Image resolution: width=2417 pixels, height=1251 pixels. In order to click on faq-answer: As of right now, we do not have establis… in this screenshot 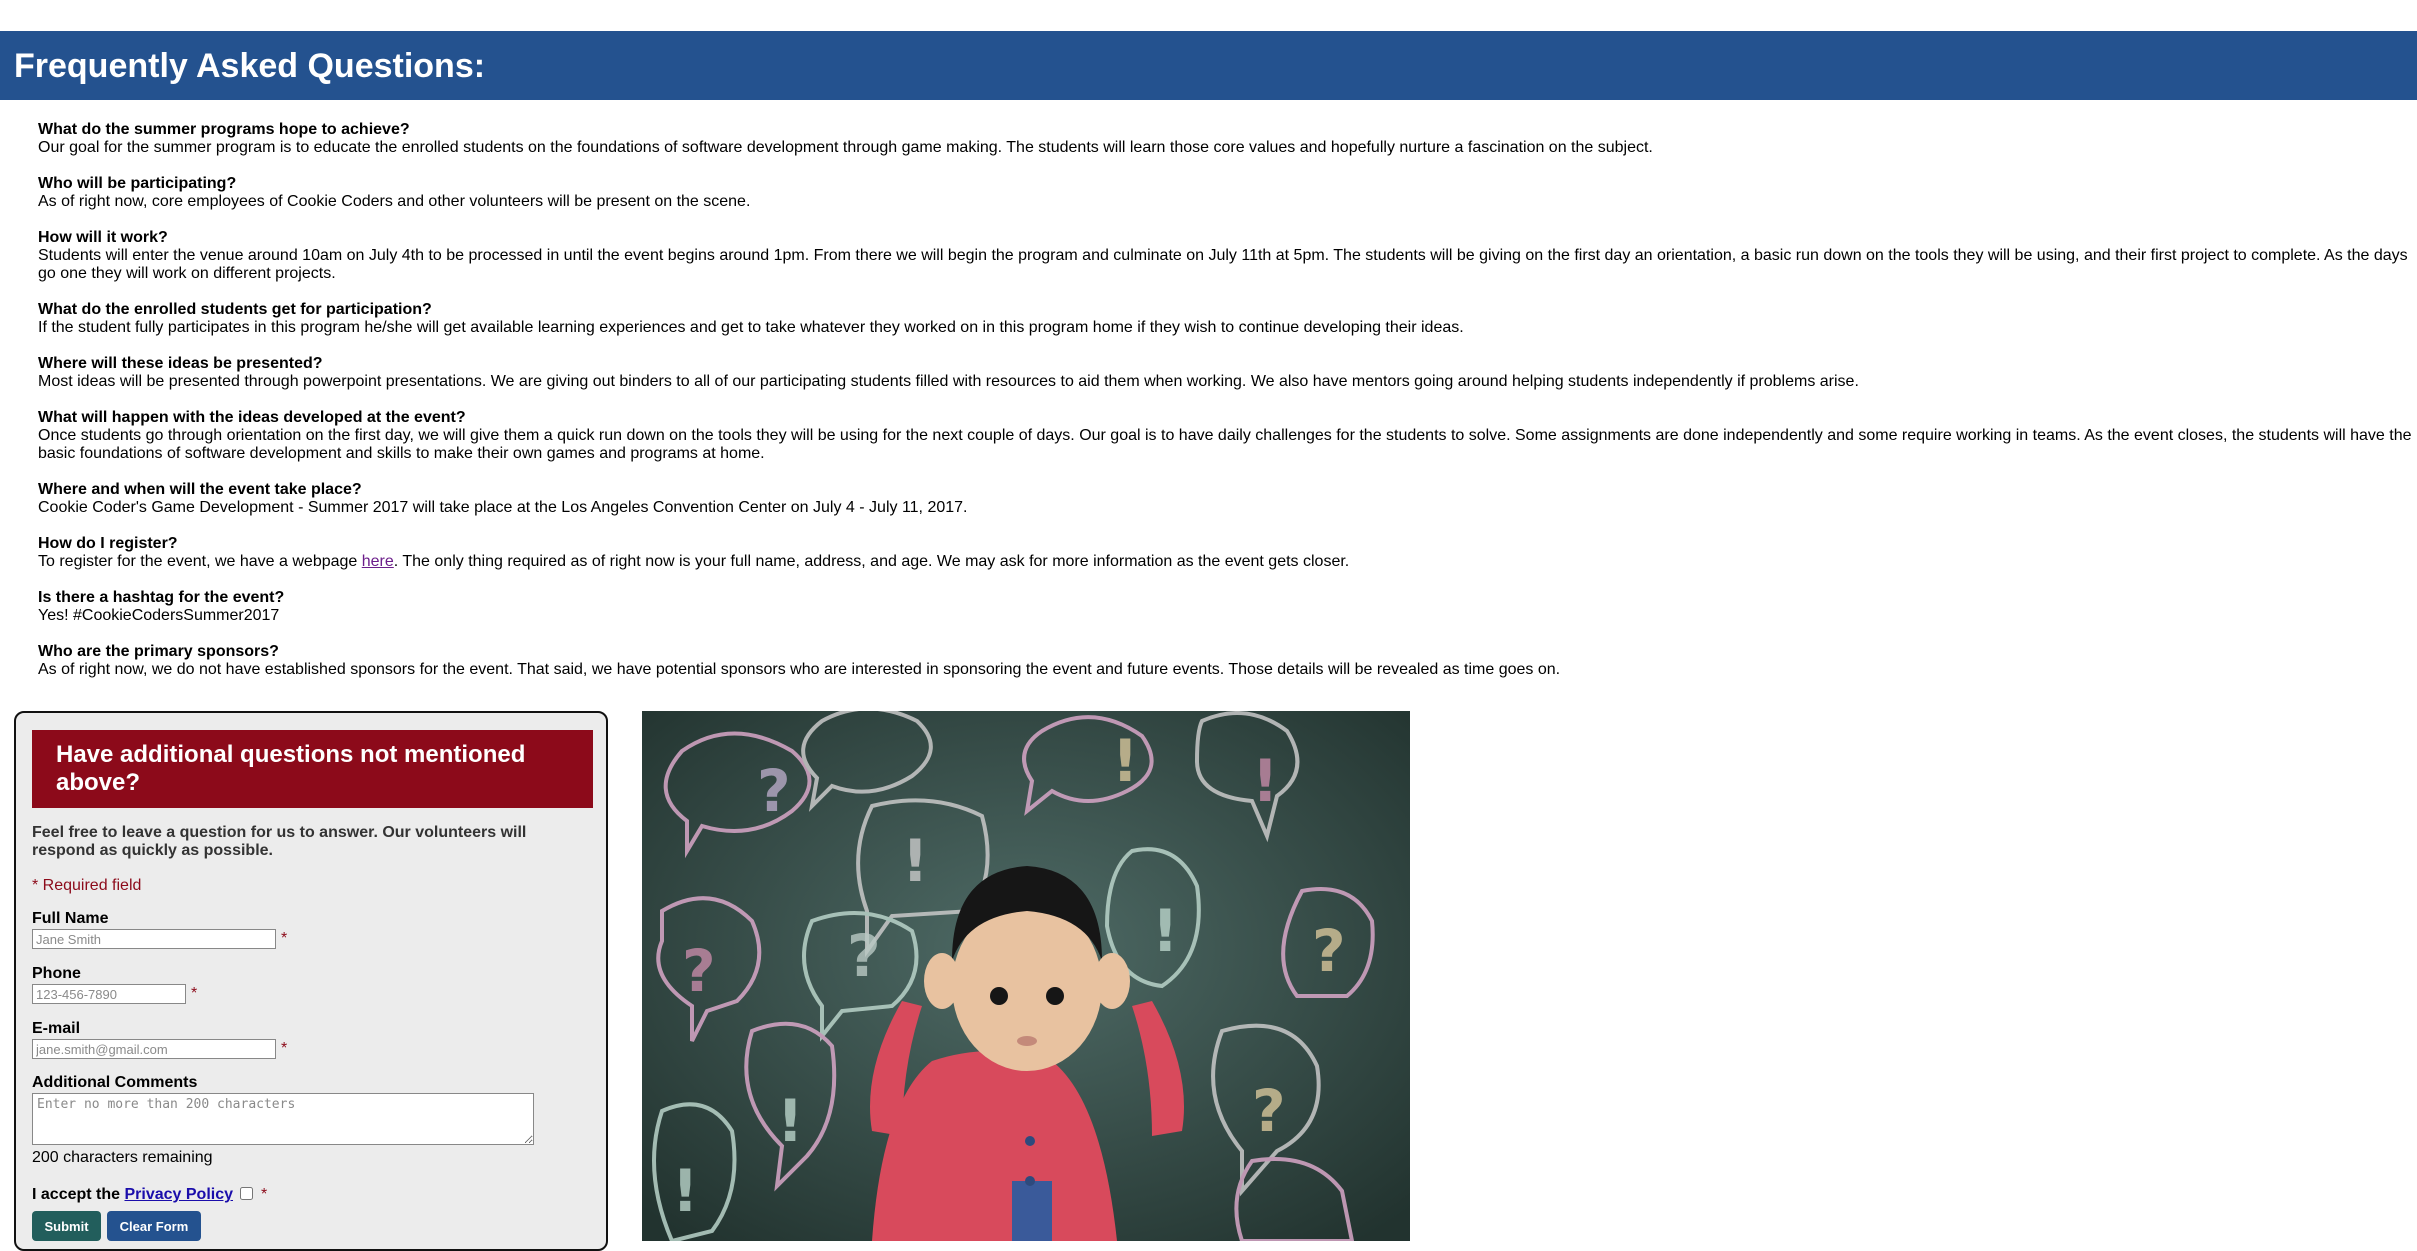, I will do `click(799, 669)`.